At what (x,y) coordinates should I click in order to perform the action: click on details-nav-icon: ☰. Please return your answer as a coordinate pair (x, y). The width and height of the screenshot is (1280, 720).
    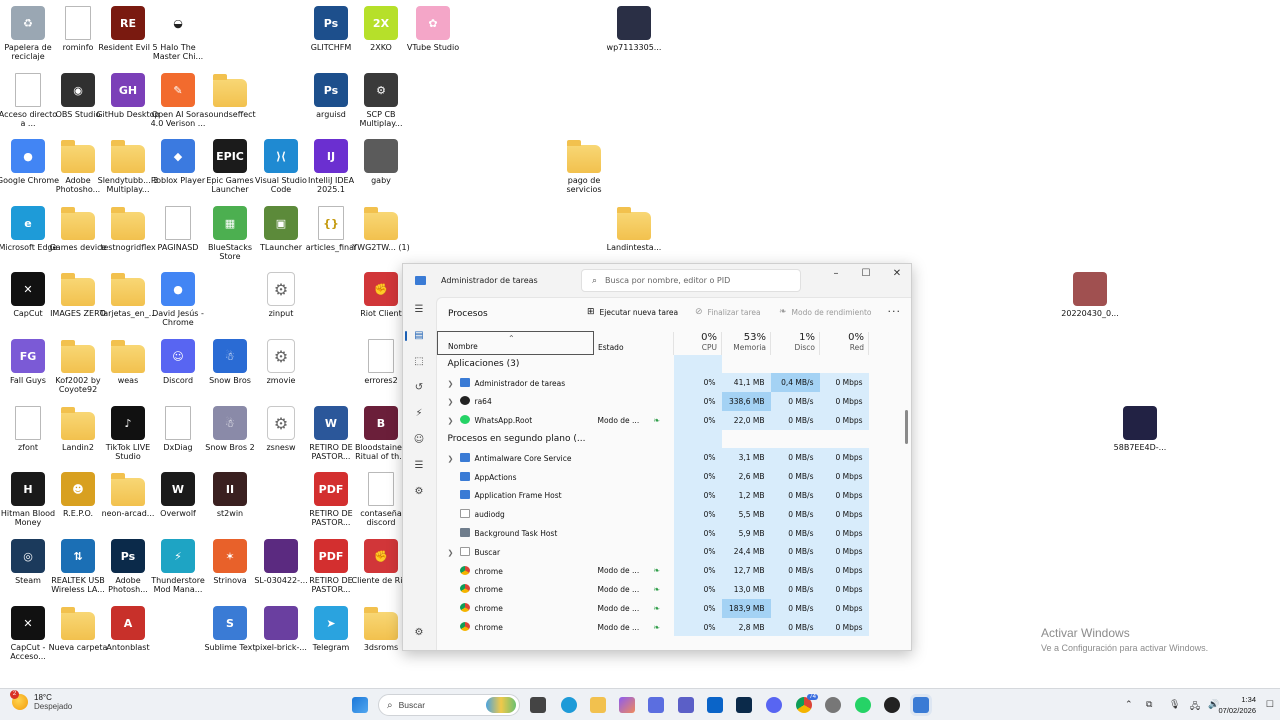
    Looking at the image, I should click on (419, 466).